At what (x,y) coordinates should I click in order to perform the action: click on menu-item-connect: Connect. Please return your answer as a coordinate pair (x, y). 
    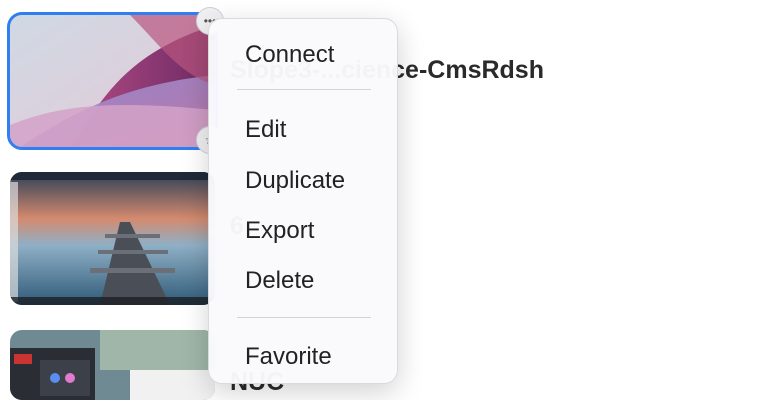
    Looking at the image, I should click on (289, 55).